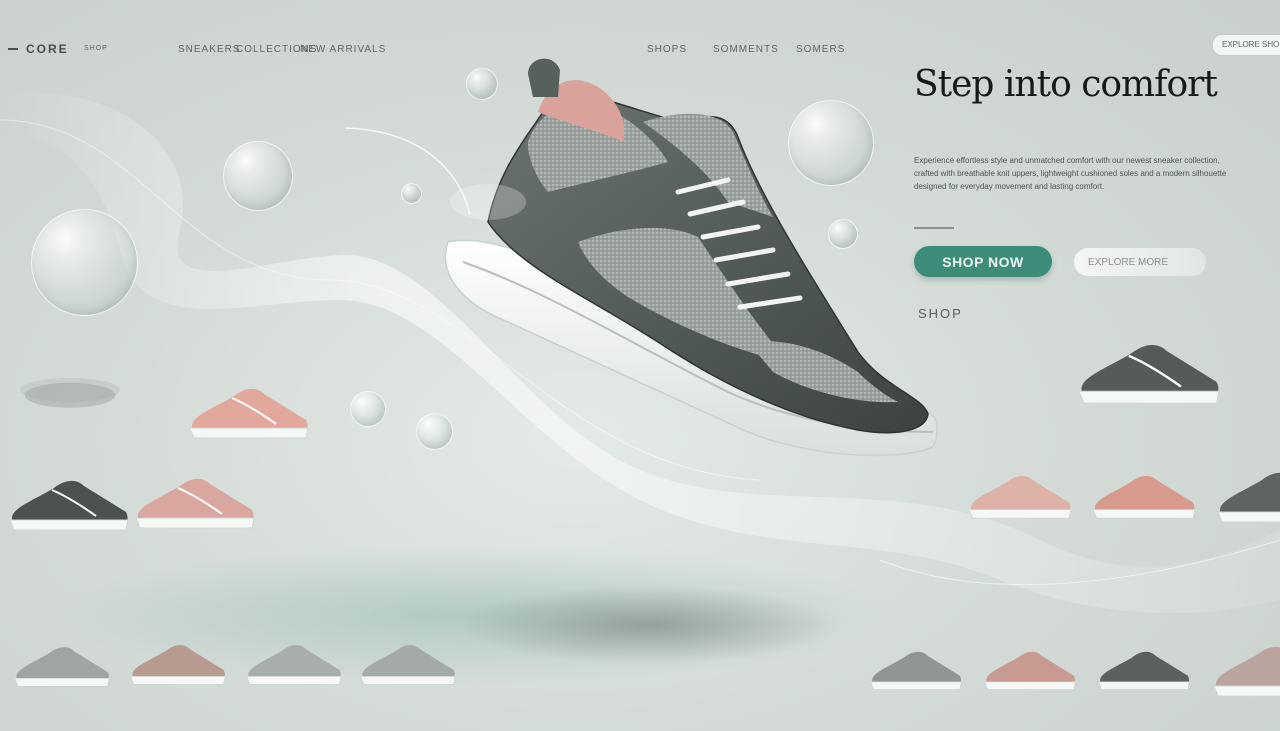 The image size is (1280, 731). Describe the element at coordinates (13, 49) in the screenshot. I see `logo-mark-icon` at that location.